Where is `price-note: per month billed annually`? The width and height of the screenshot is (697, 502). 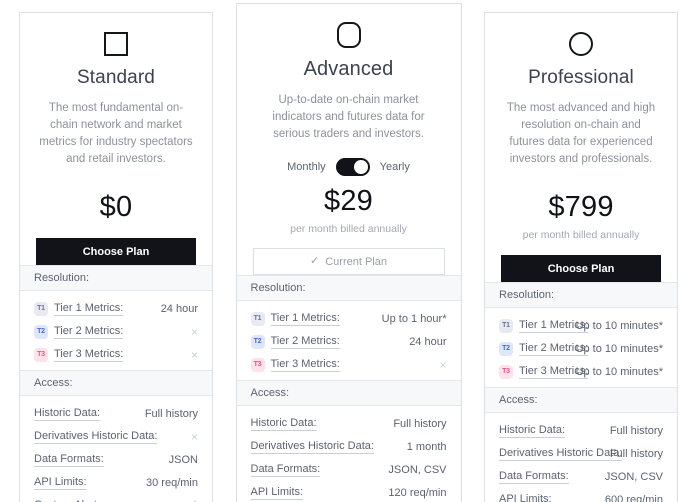 price-note: per month billed annually is located at coordinates (348, 229).